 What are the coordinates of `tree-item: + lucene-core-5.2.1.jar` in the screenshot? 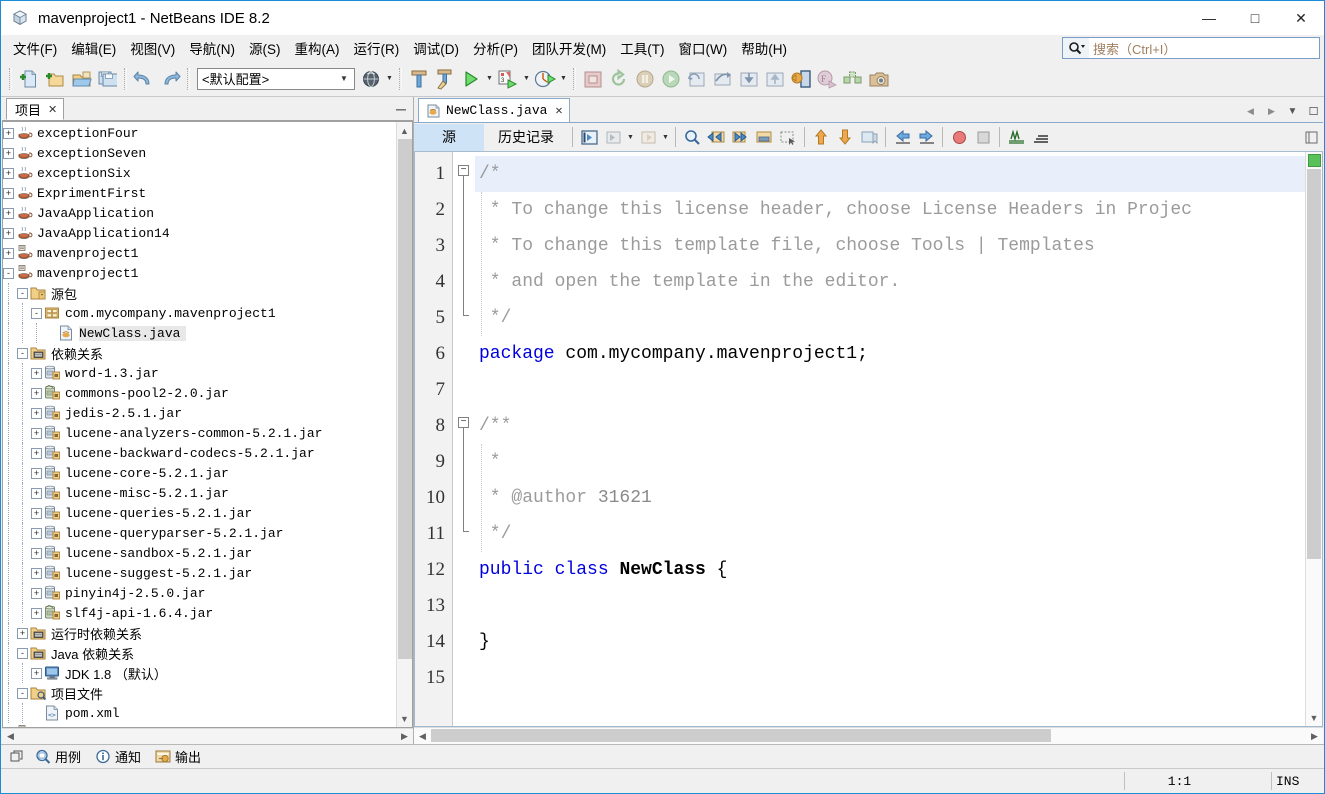 It's located at (199, 473).